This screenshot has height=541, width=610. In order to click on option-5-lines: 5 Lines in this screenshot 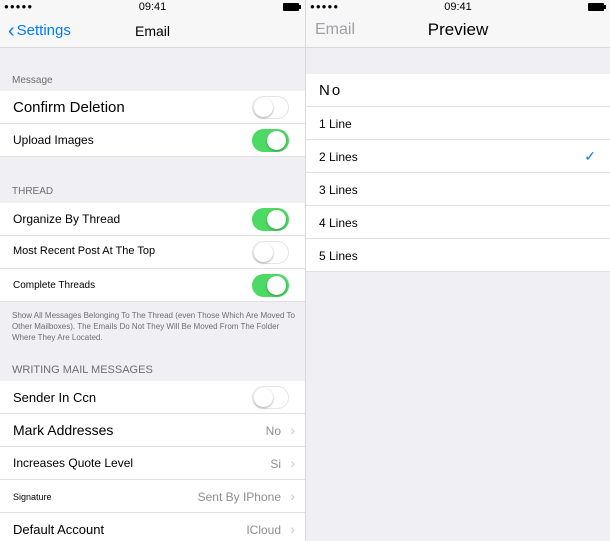, I will do `click(458, 255)`.